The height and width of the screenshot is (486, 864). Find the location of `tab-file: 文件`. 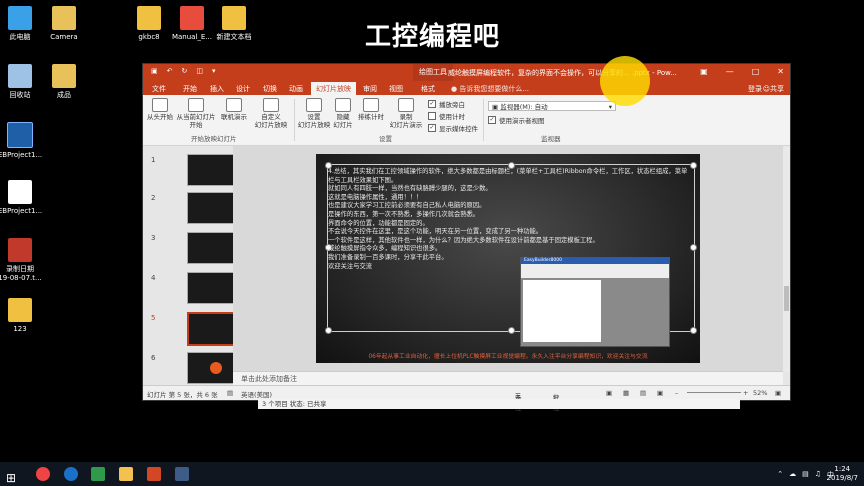

tab-file: 文件 is located at coordinates (159, 89).